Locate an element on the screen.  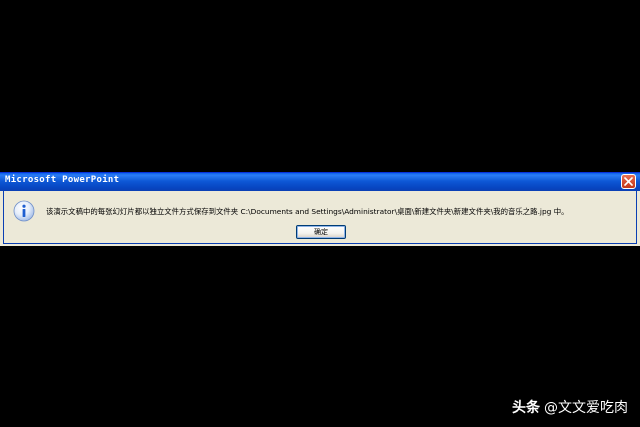
watermark-handle: @文文爱吃肉 is located at coordinates (586, 408).